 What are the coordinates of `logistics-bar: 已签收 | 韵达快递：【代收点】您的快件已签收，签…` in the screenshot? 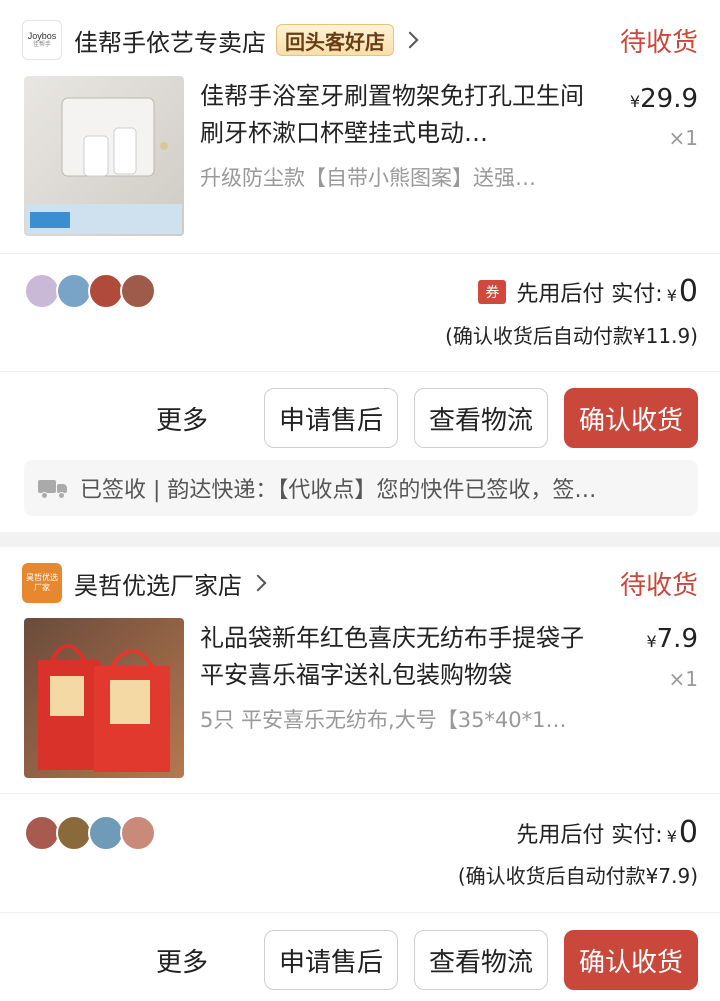 It's located at (361, 488).